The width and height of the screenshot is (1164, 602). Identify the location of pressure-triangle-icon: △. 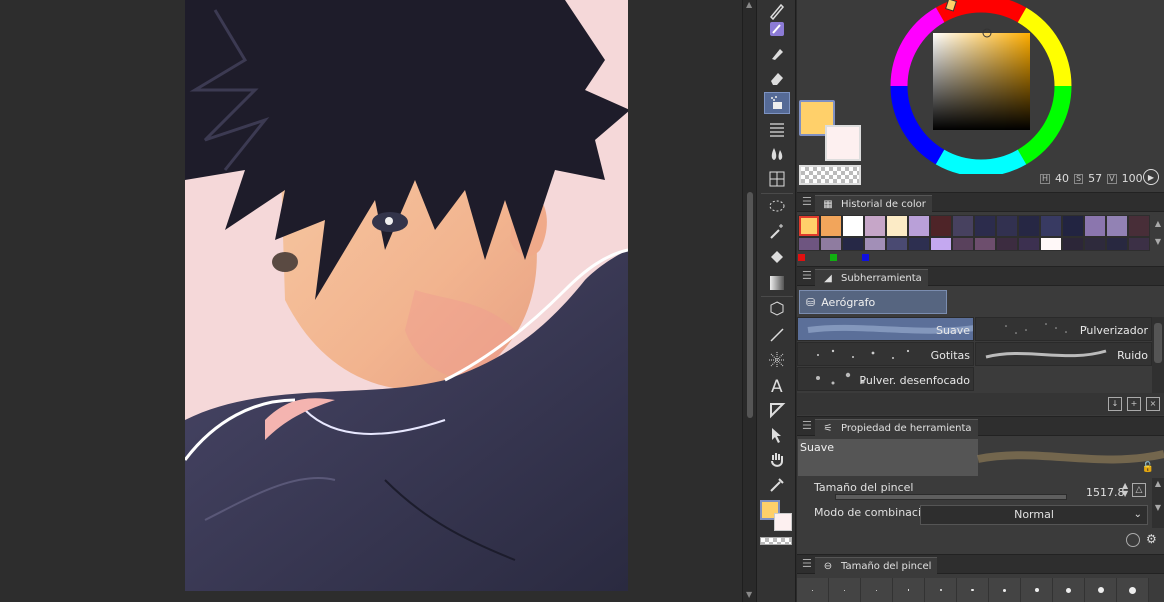
(1139, 490).